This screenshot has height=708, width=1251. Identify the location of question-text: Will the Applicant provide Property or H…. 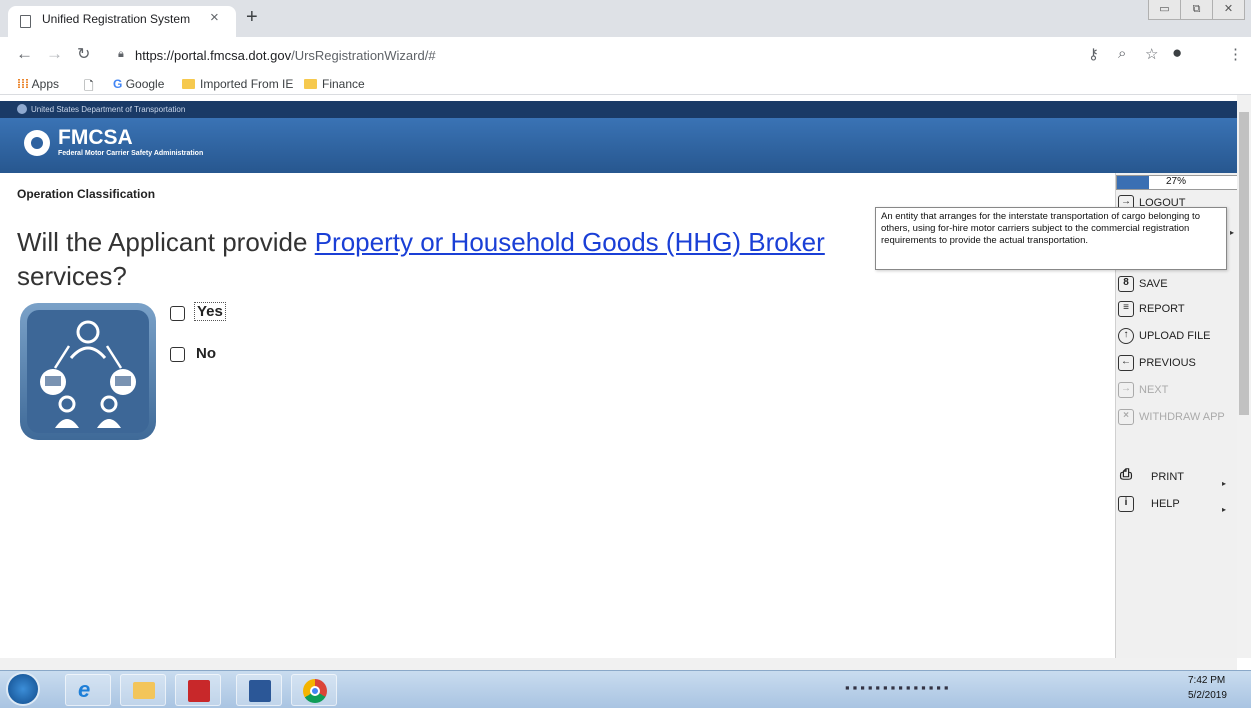
(472, 259).